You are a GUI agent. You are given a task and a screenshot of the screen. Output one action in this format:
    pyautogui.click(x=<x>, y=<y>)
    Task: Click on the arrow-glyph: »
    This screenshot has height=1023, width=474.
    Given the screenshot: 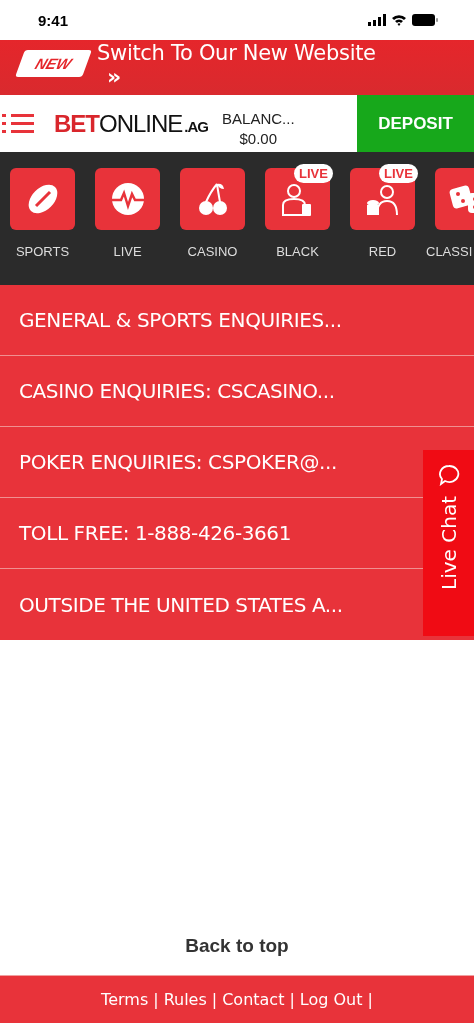 What is the action you would take?
    pyautogui.click(x=115, y=77)
    